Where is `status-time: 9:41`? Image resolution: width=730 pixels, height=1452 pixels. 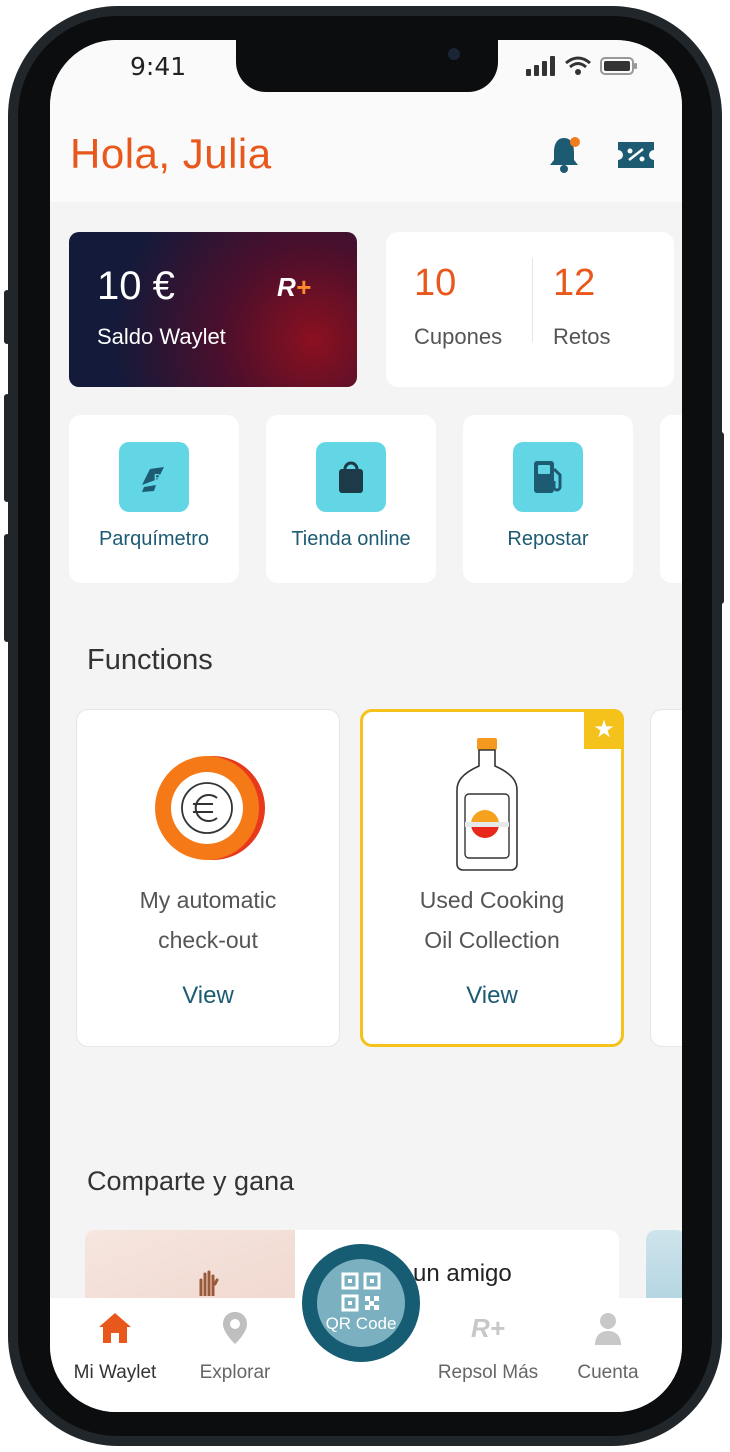
status-time: 9:41 is located at coordinates (158, 66).